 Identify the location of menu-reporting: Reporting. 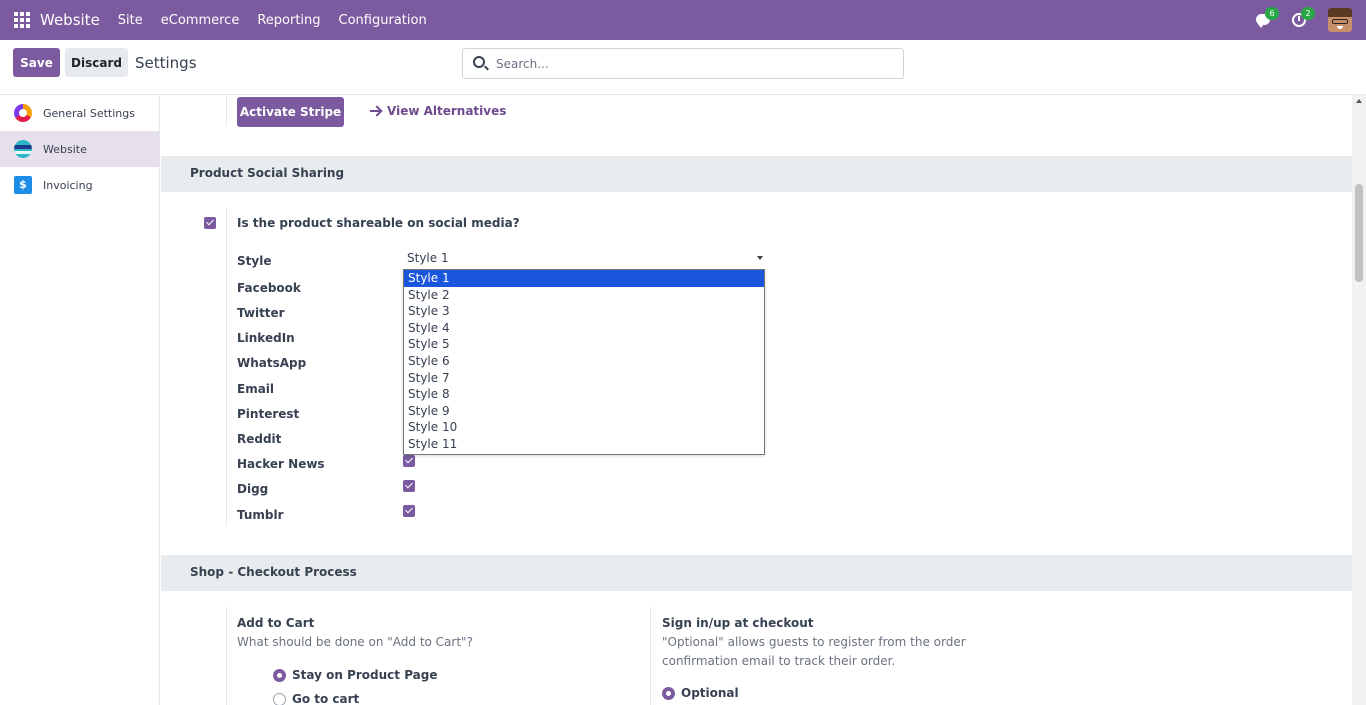
(288, 20).